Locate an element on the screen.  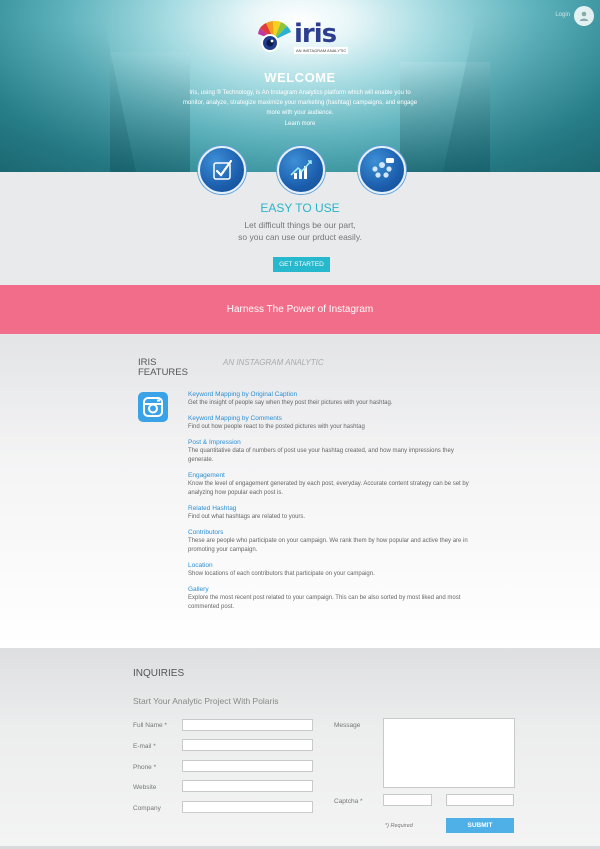
email-field is located at coordinates (247, 745).